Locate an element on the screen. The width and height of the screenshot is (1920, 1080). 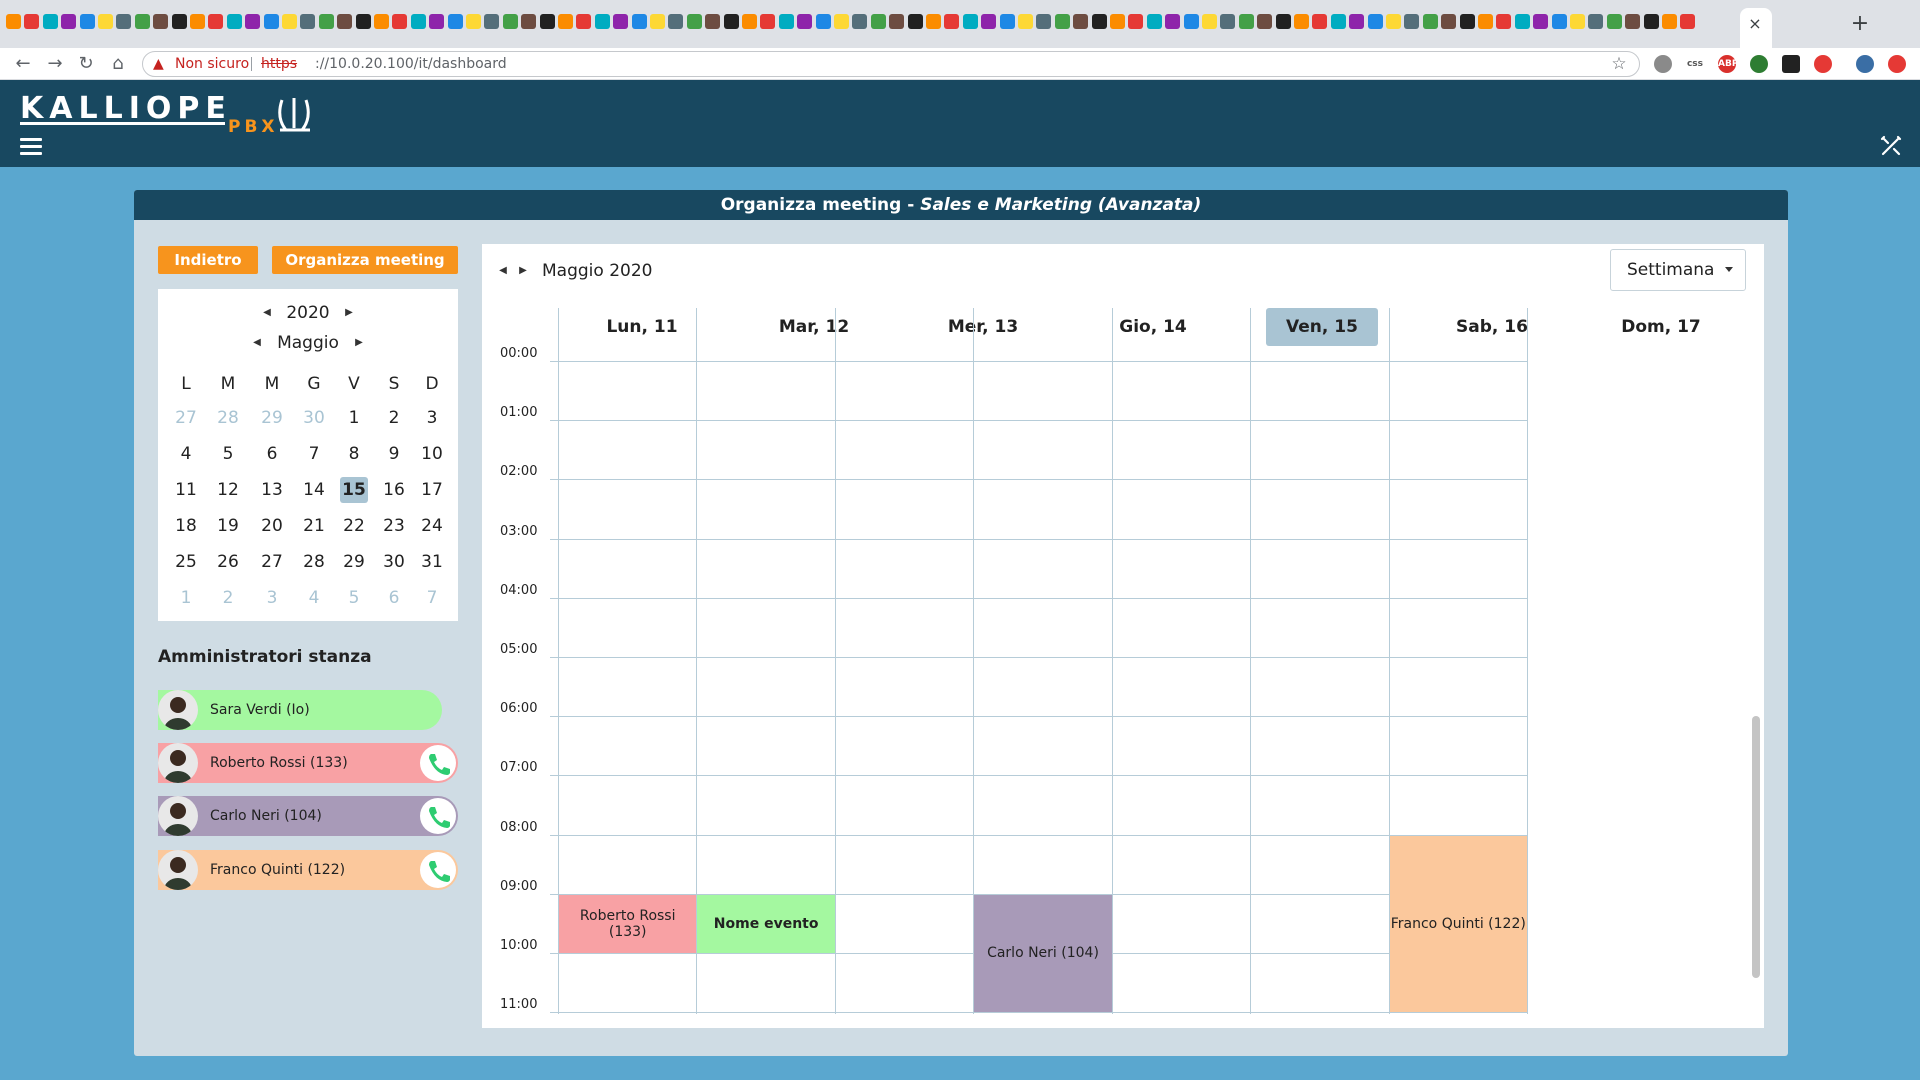
calendar-scrollbar is located at coordinates (1756, 847).